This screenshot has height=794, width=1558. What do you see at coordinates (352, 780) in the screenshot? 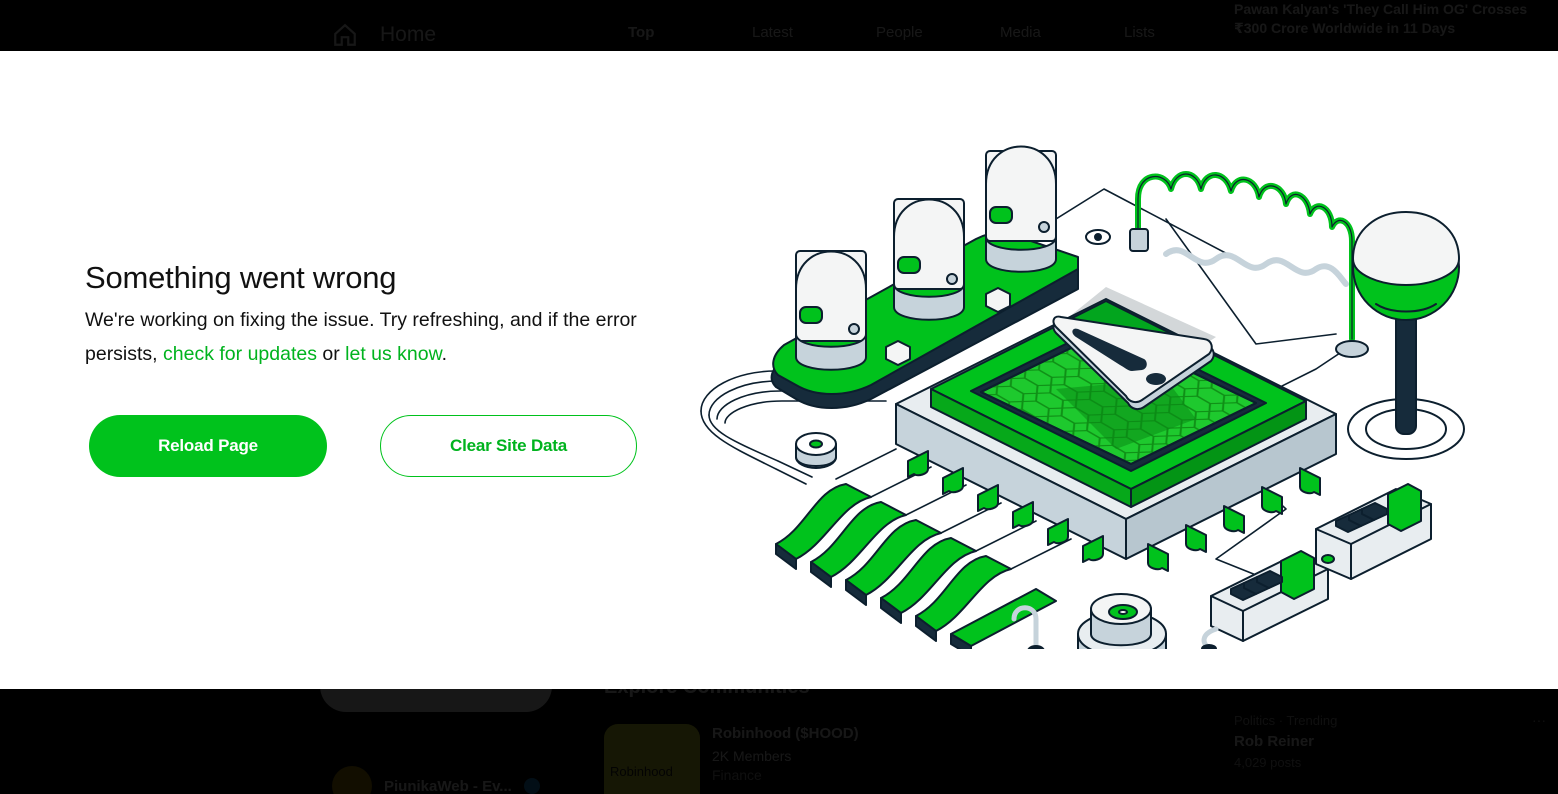
I see `avatar` at bounding box center [352, 780].